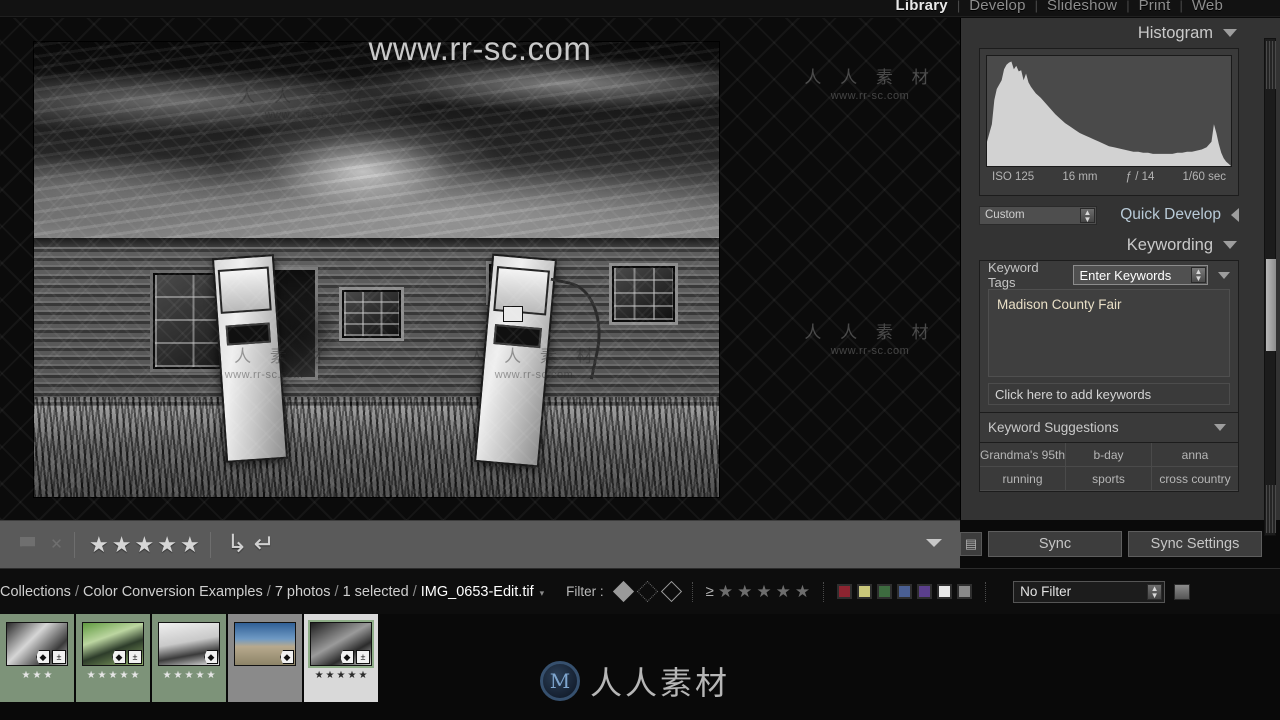  Describe the element at coordinates (1170, 214) in the screenshot. I see `quick-develop-title: Quick Develop` at that location.